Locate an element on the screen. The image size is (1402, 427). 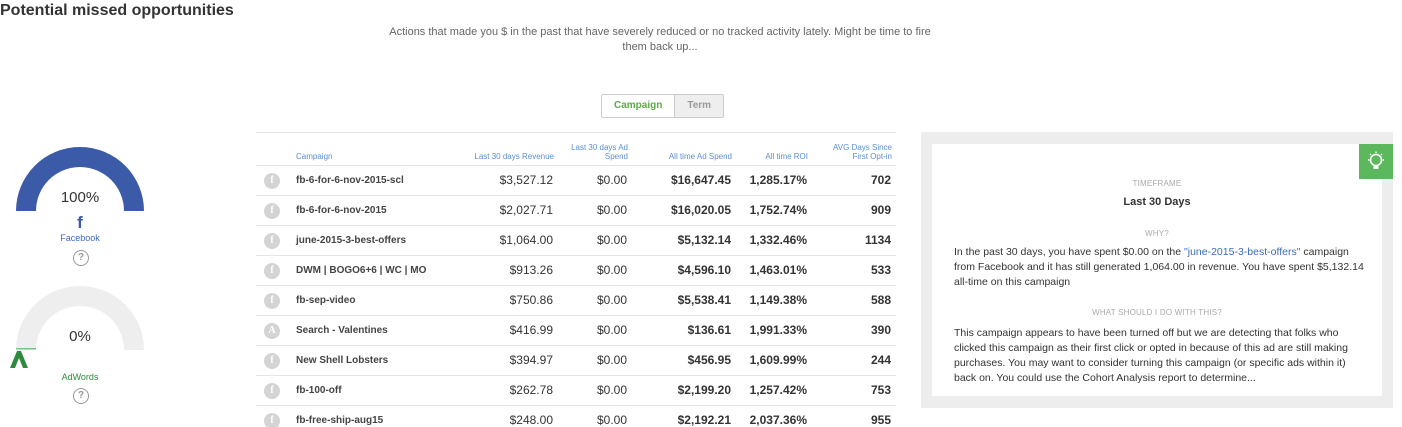
header-revenue: Last 30 days Revenue is located at coordinates (508, 149).